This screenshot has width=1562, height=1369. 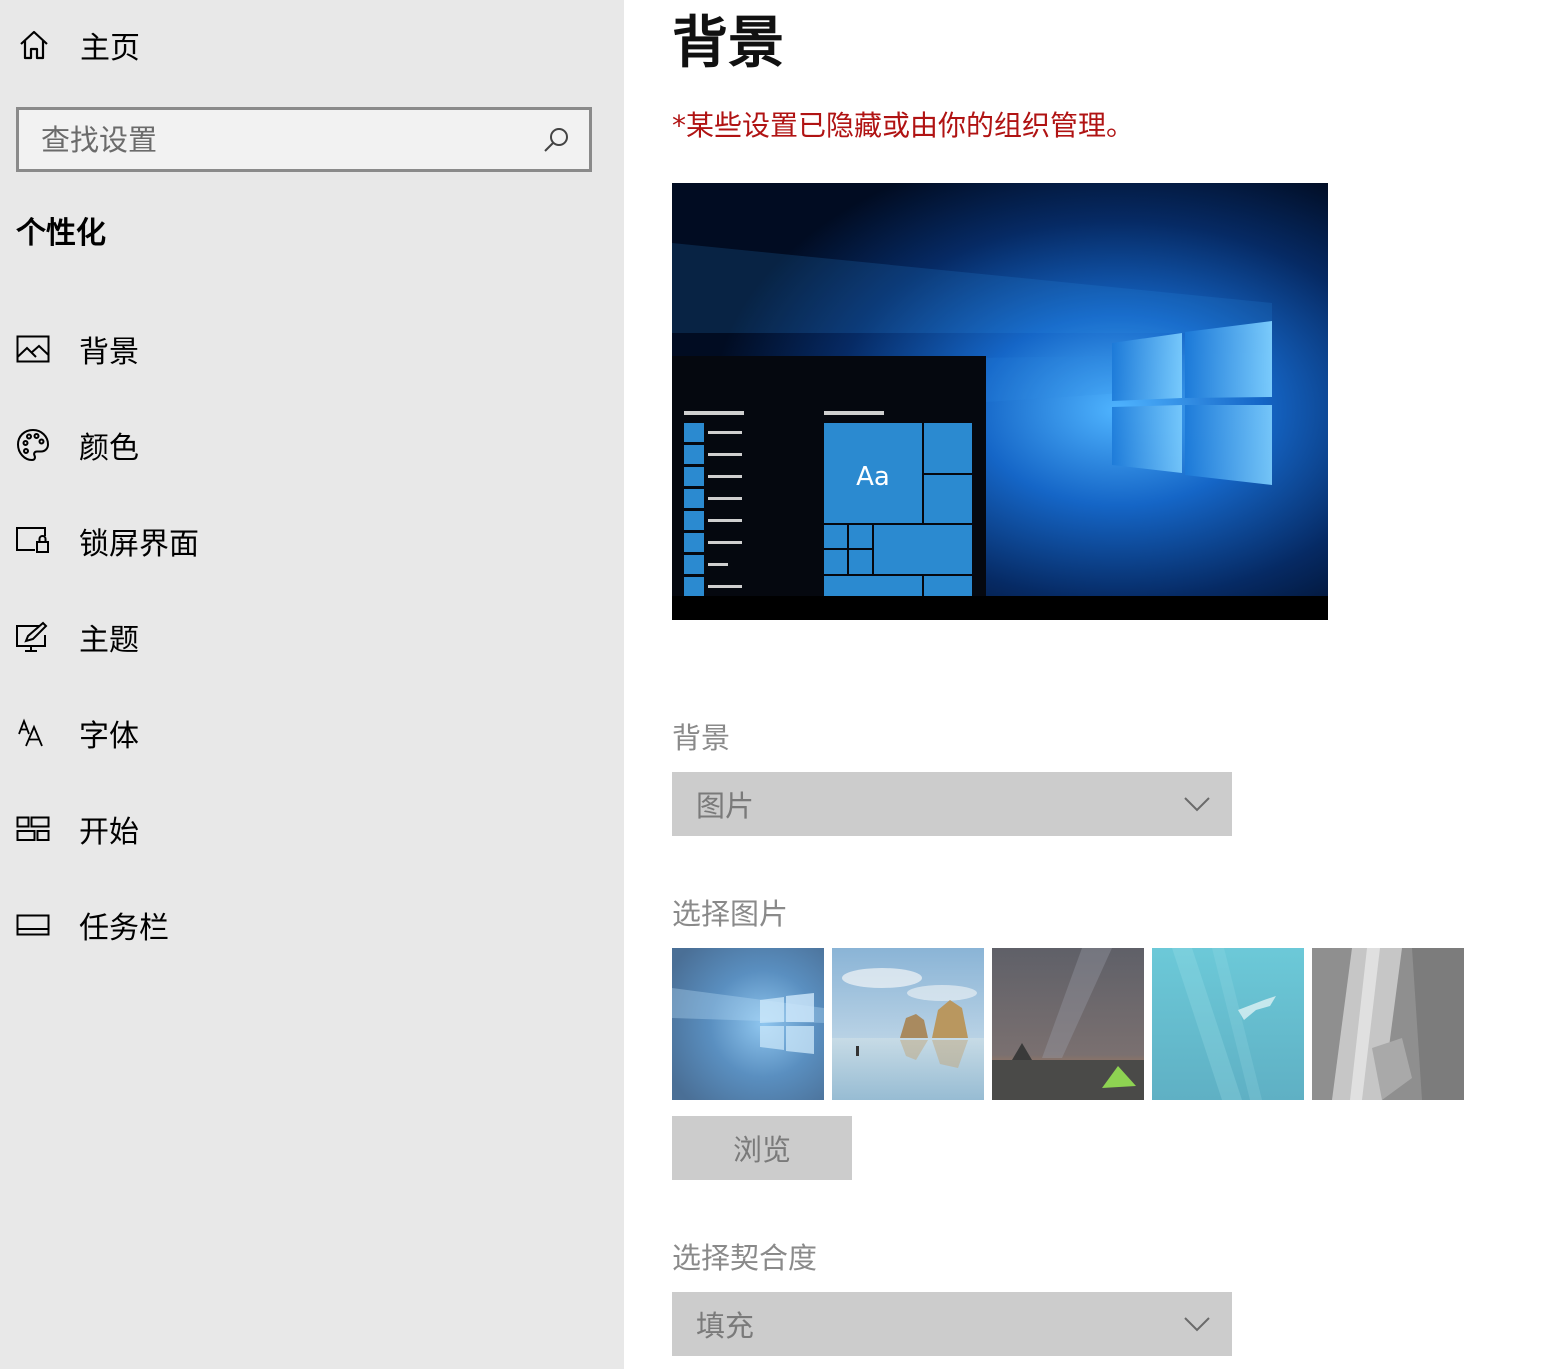 What do you see at coordinates (109, 640) in the screenshot?
I see `sidebar-item-label: 主题` at bounding box center [109, 640].